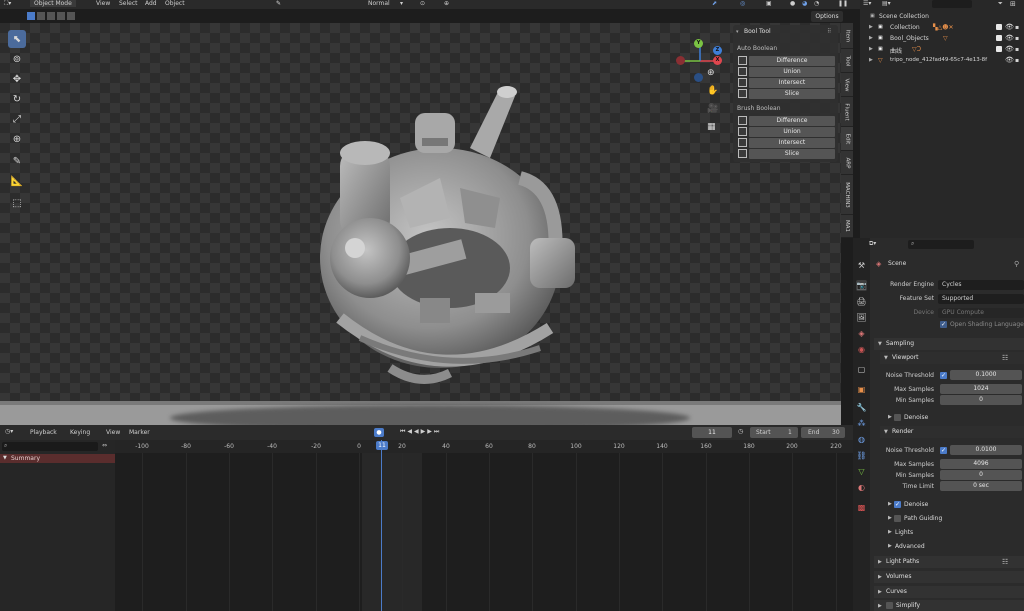  I want to click on swap-icon: ⇔, so click(104, 445).